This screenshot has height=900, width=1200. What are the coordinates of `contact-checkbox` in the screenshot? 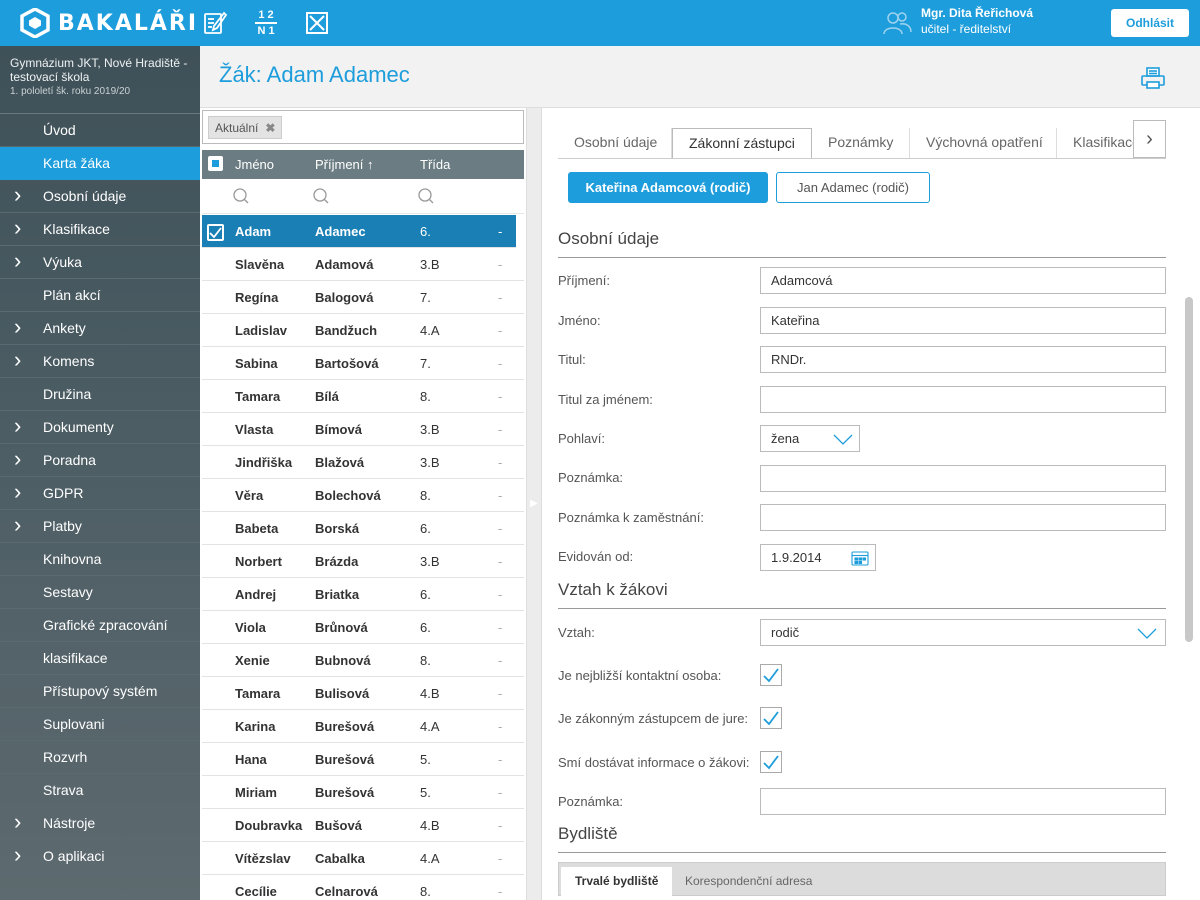 It's located at (771, 675).